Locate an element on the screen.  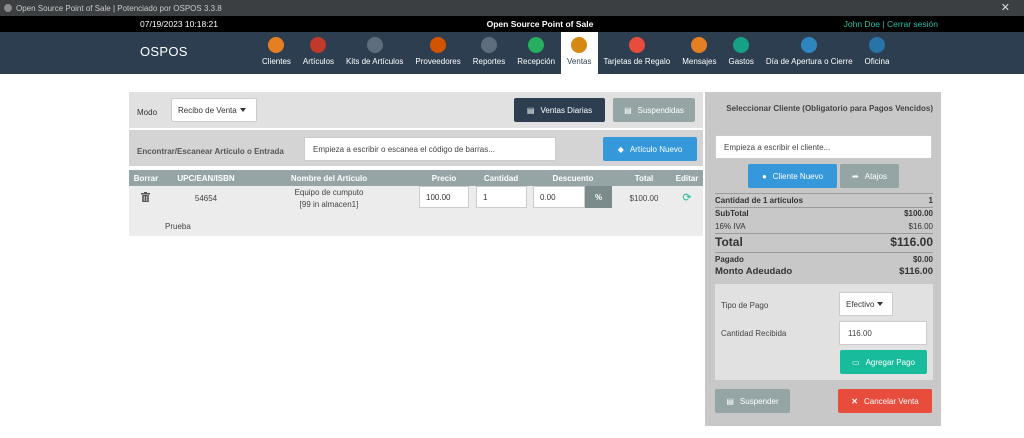
daily-sales-label: Ventas Diarias is located at coordinates (566, 110).